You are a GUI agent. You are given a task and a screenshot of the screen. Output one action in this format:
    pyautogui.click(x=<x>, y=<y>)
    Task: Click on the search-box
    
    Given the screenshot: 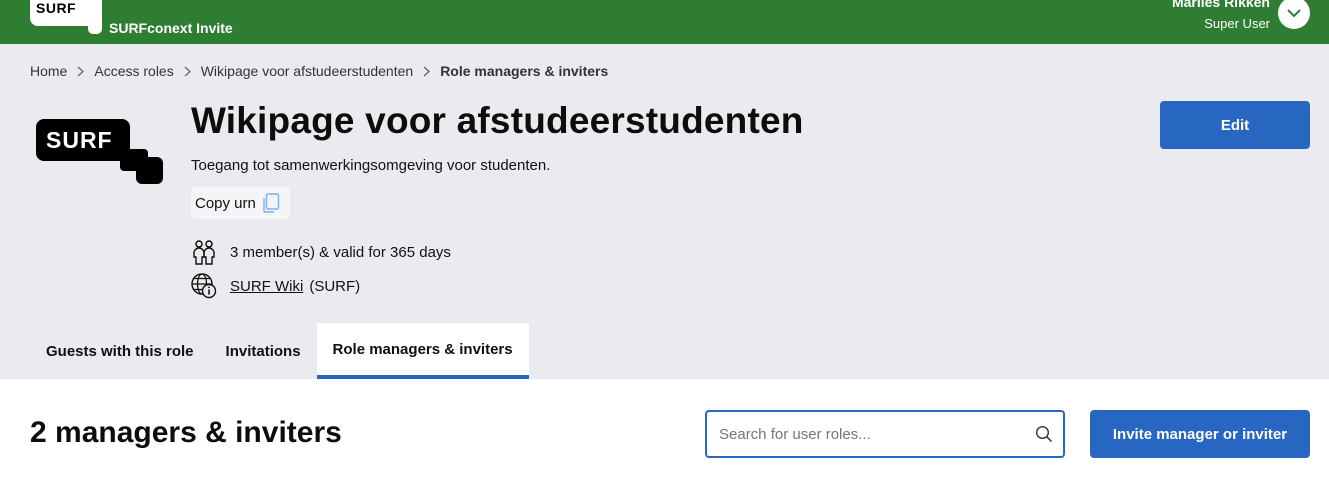 What is the action you would take?
    pyautogui.click(x=885, y=434)
    